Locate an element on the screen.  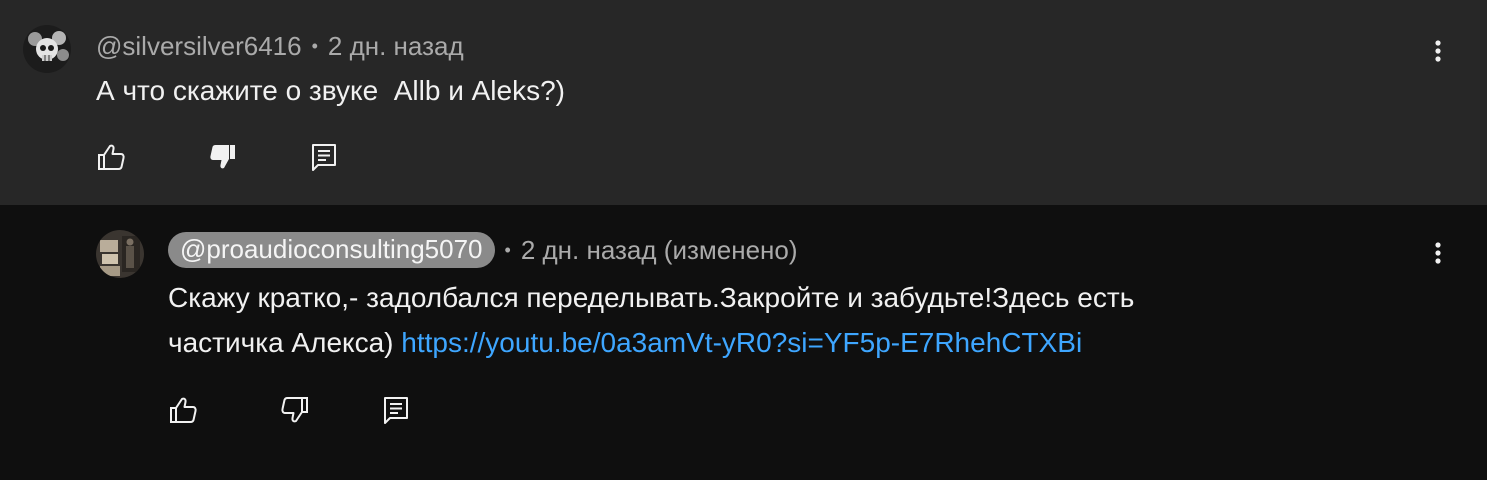
comment-meta: @silversilver6416 • 2 дн. назад is located at coordinates (280, 46).